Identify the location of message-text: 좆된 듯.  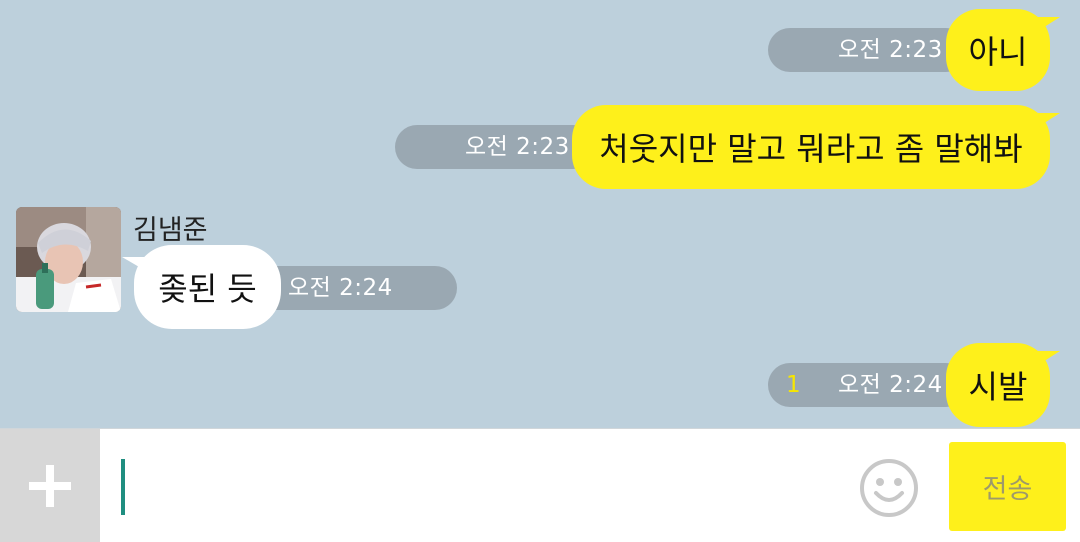
(207, 289).